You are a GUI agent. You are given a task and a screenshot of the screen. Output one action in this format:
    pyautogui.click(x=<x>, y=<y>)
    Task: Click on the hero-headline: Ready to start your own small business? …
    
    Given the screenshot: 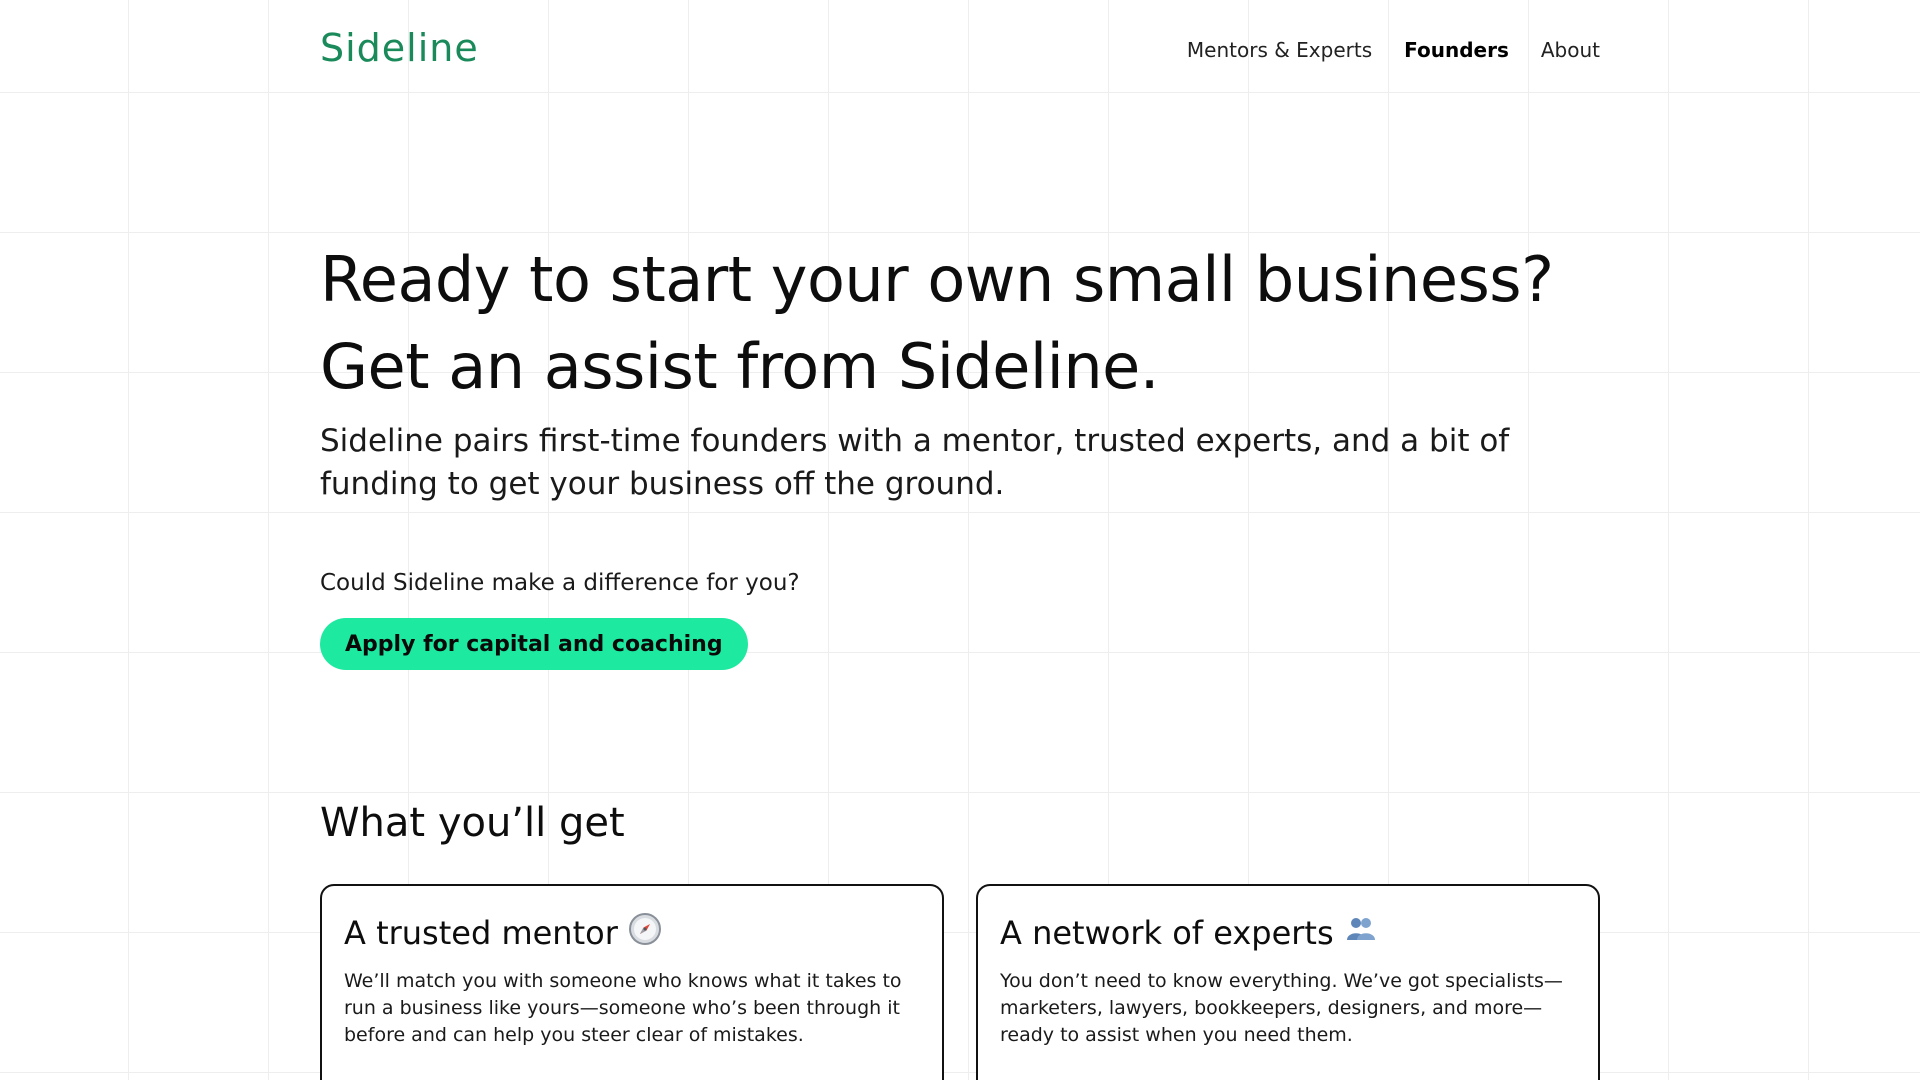 What is the action you would take?
    pyautogui.click(x=970, y=323)
    